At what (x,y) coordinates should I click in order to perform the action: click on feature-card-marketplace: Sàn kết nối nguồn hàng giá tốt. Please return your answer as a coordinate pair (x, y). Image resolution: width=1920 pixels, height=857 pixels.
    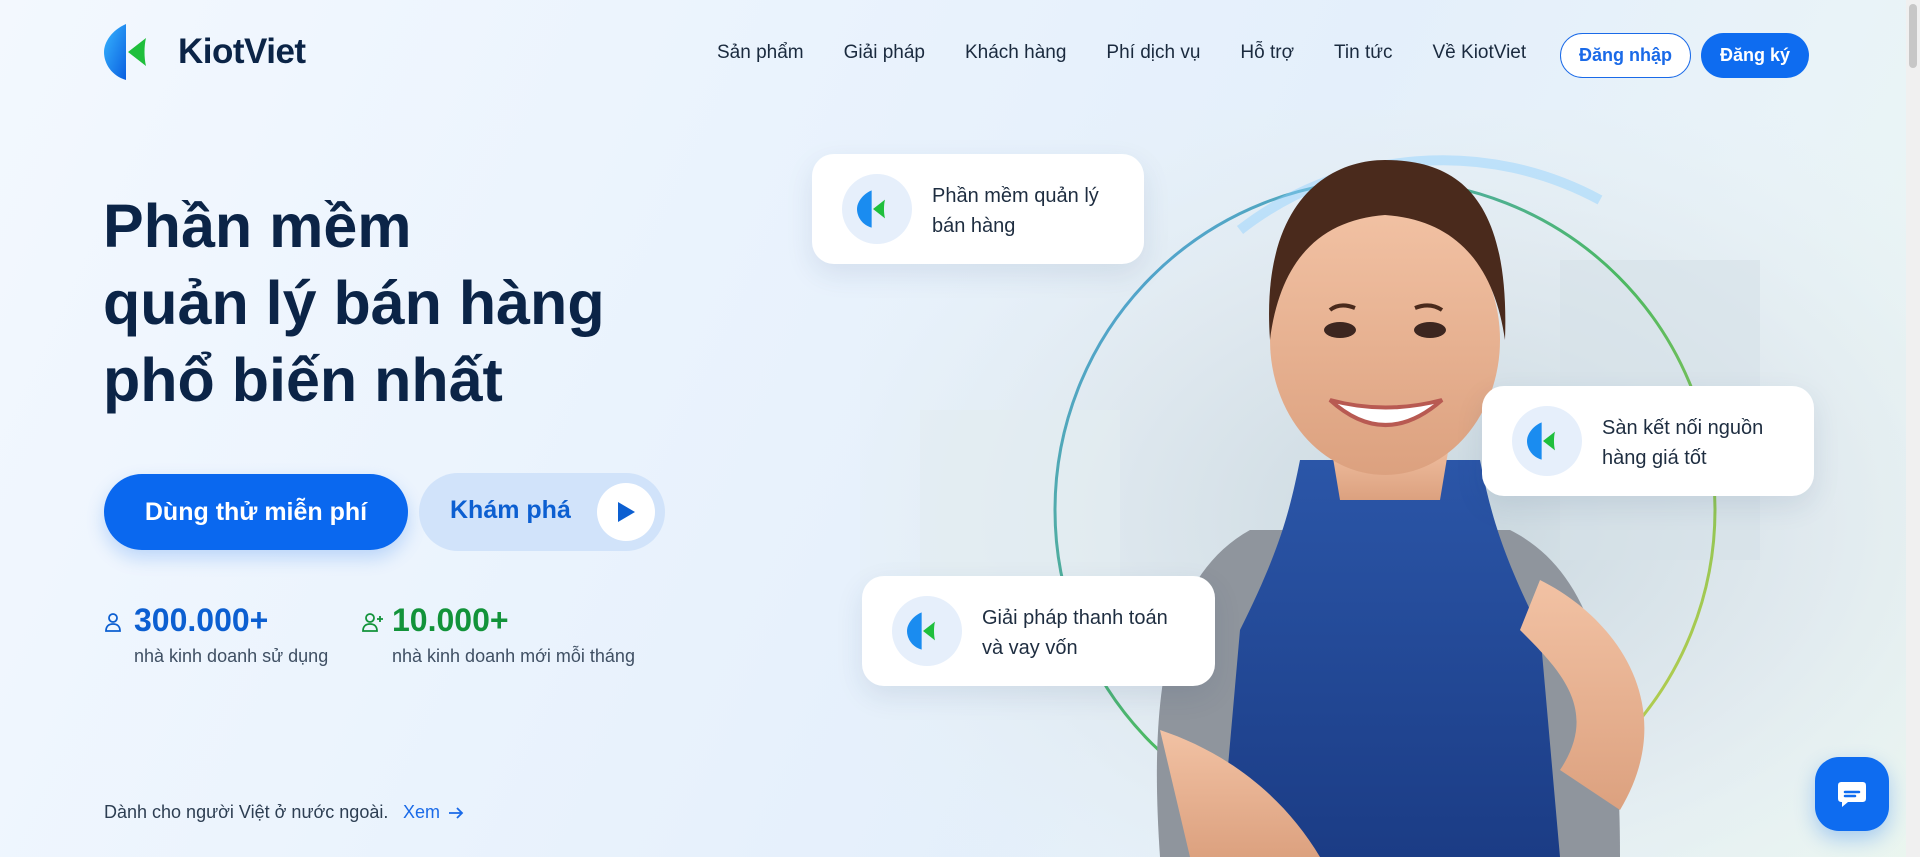
    Looking at the image, I should click on (1648, 441).